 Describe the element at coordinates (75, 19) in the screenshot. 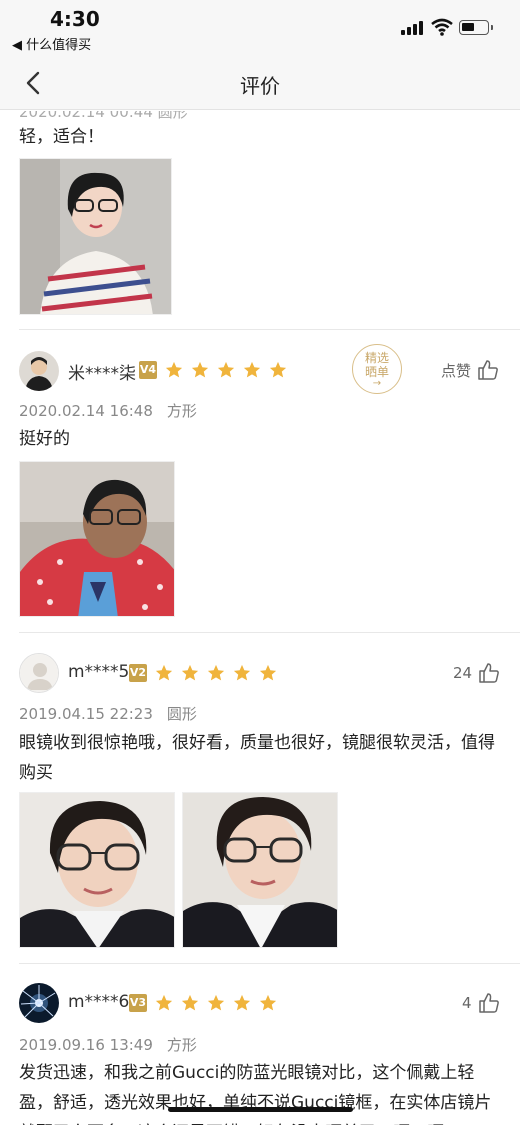

I see `status-time: 4:30` at that location.